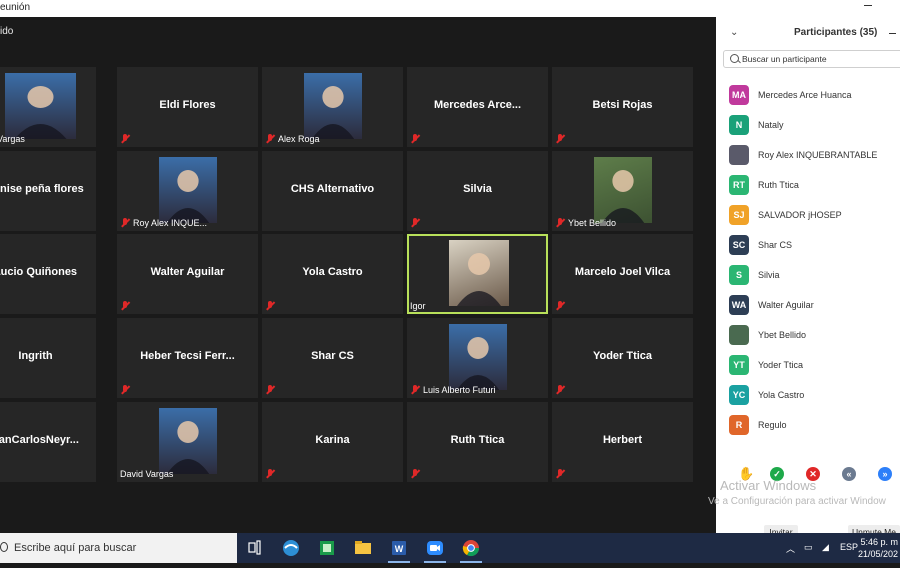  What do you see at coordinates (817, 59) in the screenshot?
I see `participant-search-input` at bounding box center [817, 59].